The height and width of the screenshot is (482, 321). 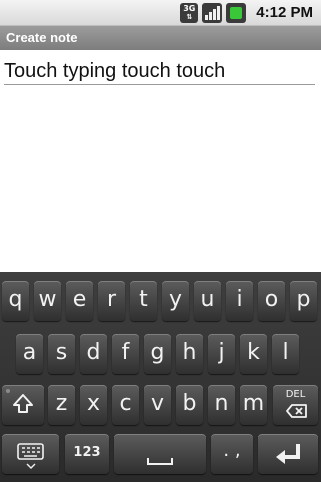 What do you see at coordinates (125, 354) in the screenshot?
I see `key-f: f` at bounding box center [125, 354].